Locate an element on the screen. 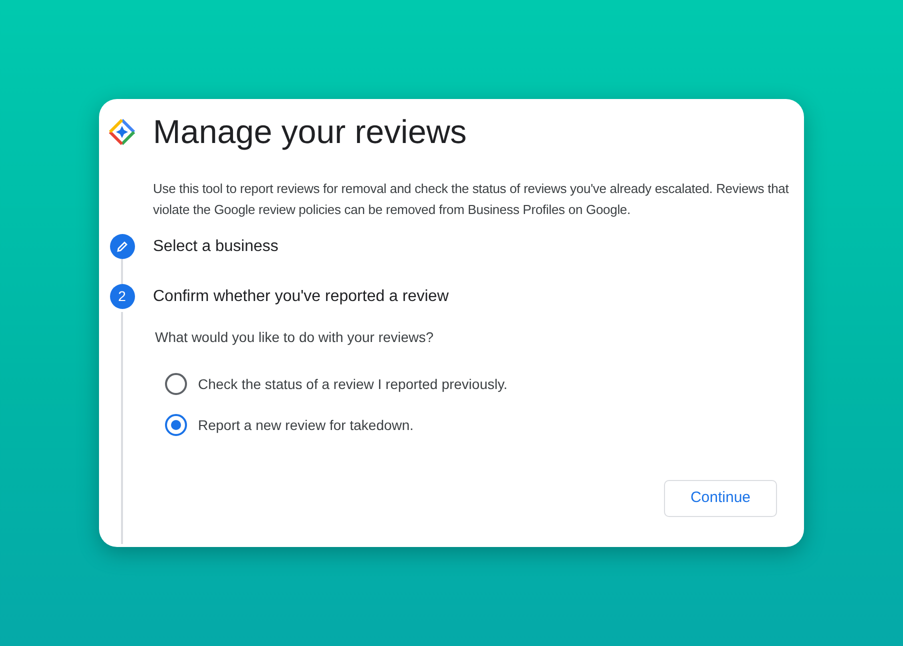  radio-option: Check the status of a review I reported previously. is located at coordinates (484, 384).